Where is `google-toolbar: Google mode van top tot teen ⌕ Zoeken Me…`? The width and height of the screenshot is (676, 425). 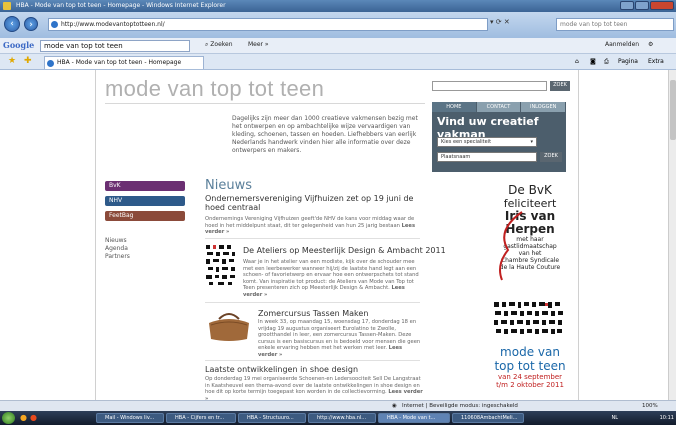
google-toolbar: Google mode van top tot teen ⌕ Zoeken Me… is located at coordinates (338, 46).